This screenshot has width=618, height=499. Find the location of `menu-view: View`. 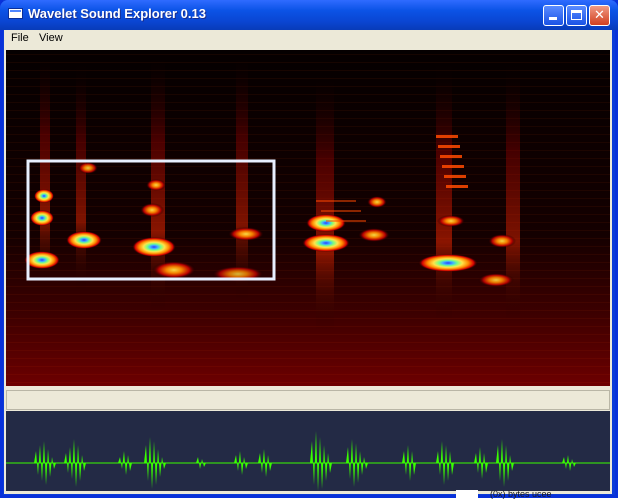

menu-view: View is located at coordinates (51, 38).